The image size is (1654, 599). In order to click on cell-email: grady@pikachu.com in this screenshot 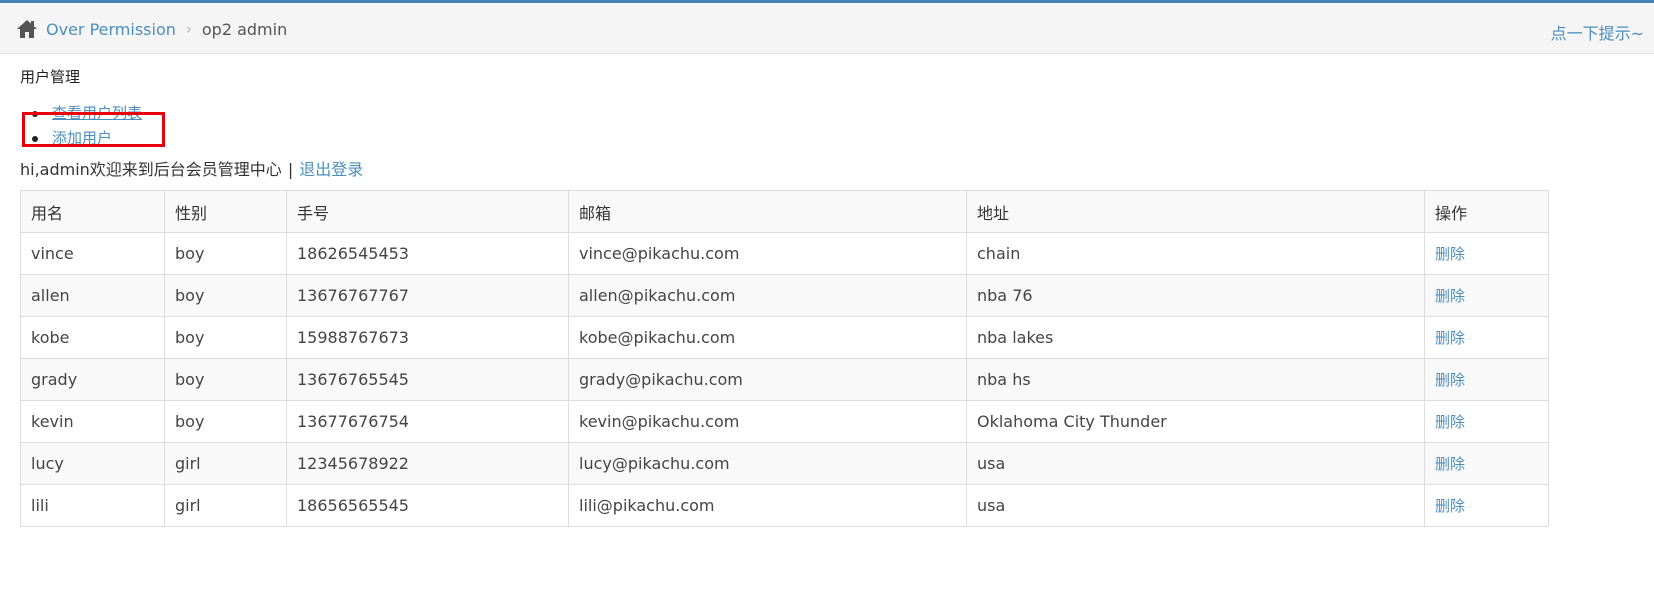, I will do `click(767, 379)`.